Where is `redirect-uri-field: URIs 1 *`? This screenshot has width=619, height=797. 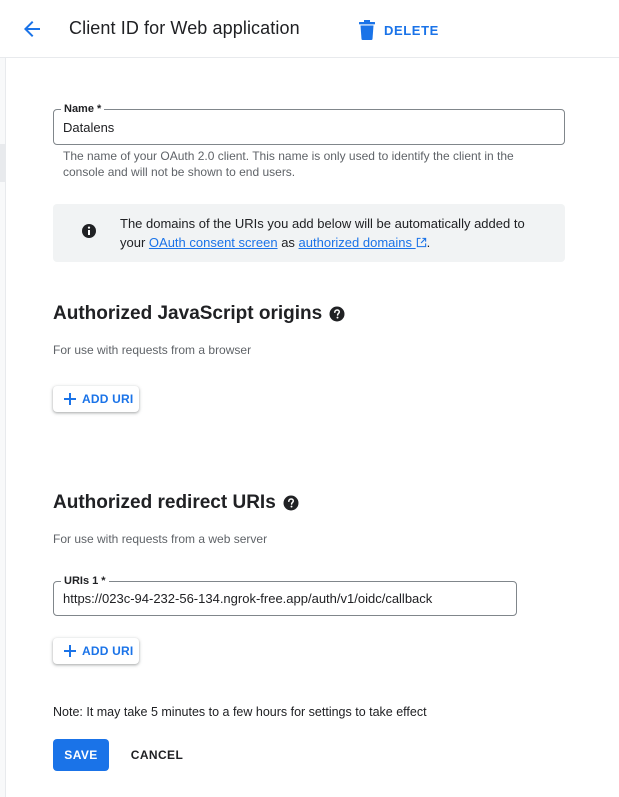 redirect-uri-field: URIs 1 * is located at coordinates (285, 595).